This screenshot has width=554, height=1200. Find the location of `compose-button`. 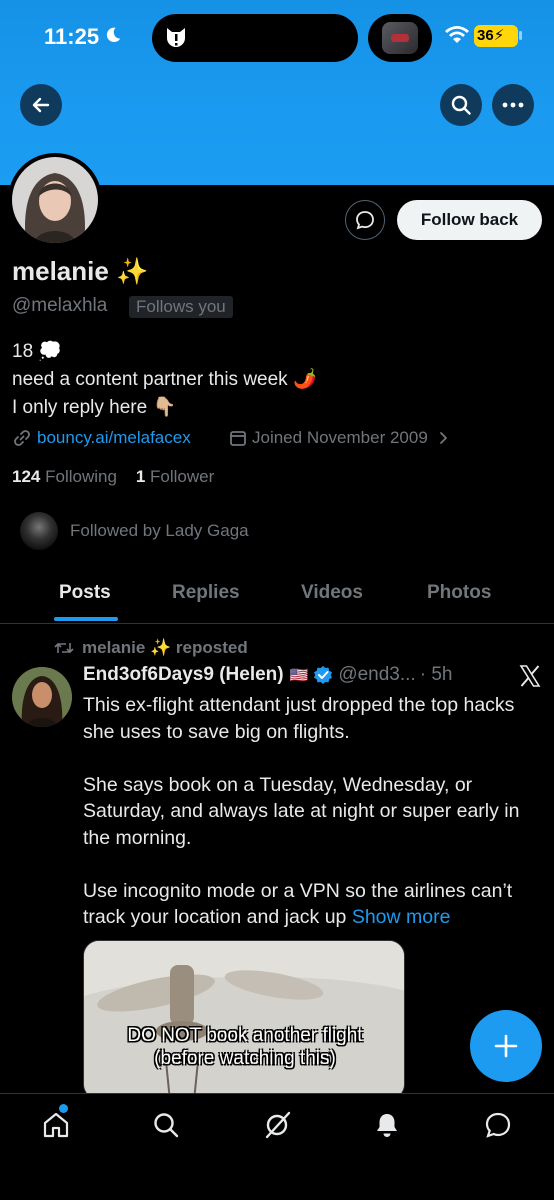

compose-button is located at coordinates (506, 1046).